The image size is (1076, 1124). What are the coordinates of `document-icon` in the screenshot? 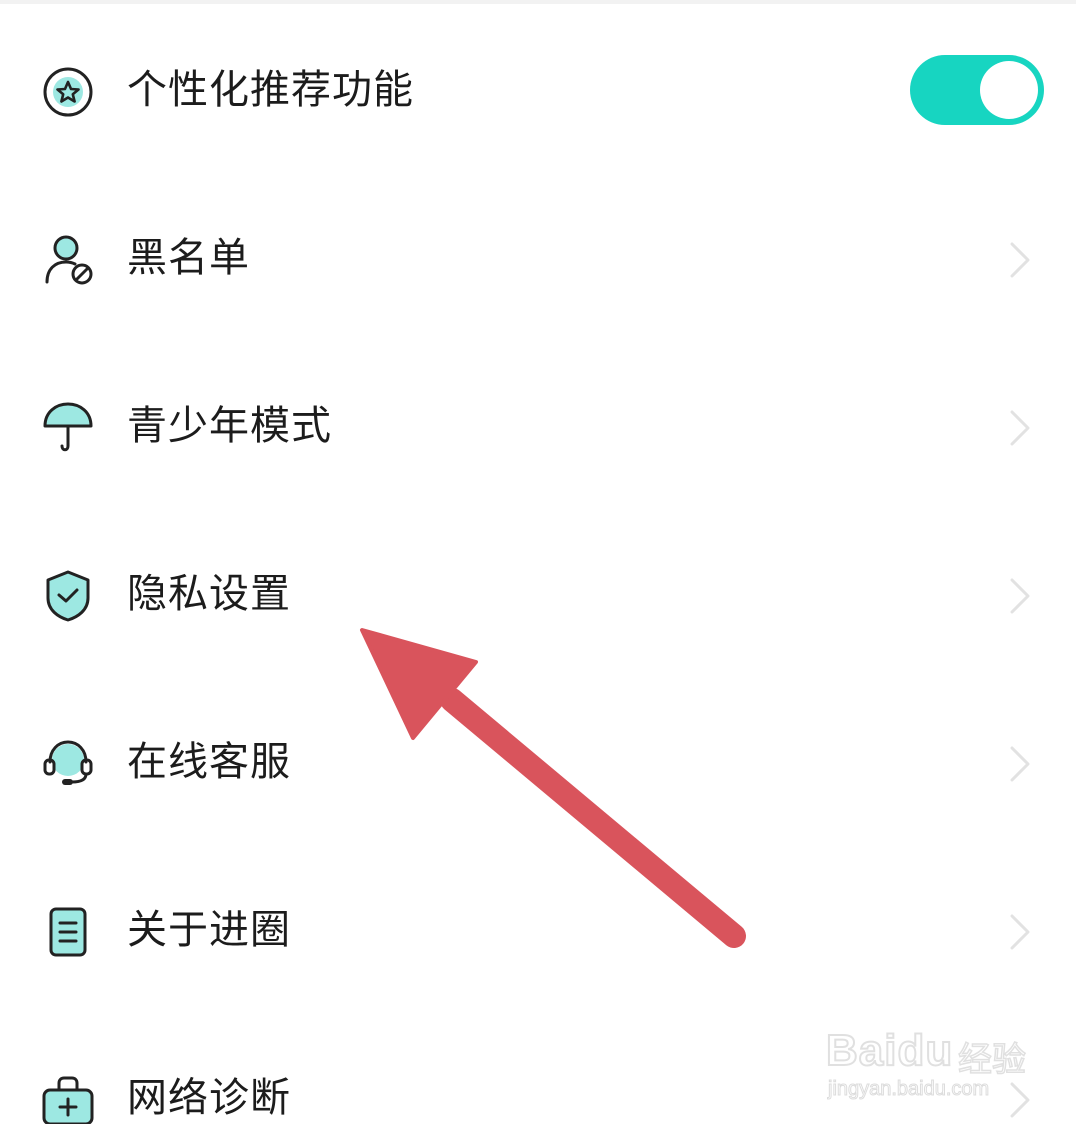 It's located at (68, 932).